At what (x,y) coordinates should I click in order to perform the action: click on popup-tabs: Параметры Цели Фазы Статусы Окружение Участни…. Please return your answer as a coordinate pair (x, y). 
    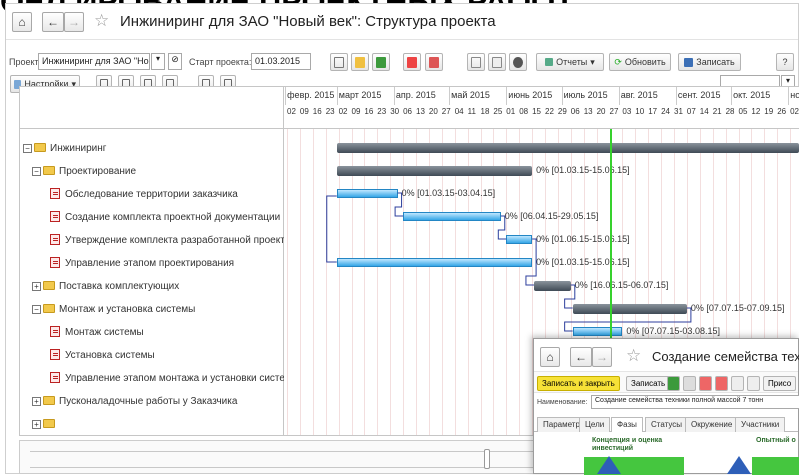
    Looking at the image, I should click on (666, 423).